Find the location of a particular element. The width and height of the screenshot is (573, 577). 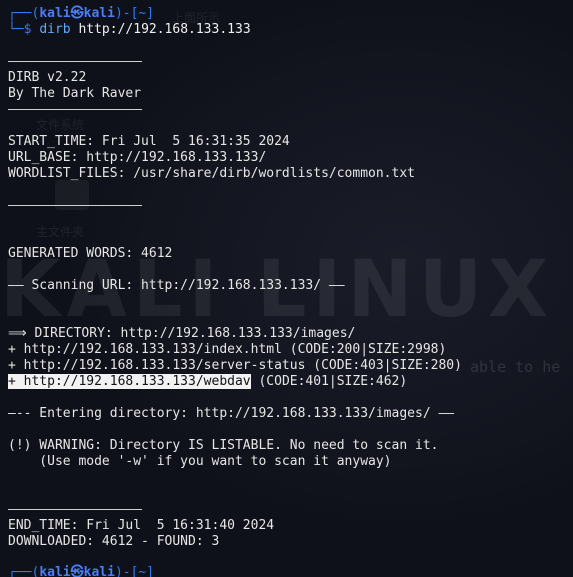

prompt-top-line-next: ┌──(kali㉿kali)-[~] is located at coordinates (81, 571).